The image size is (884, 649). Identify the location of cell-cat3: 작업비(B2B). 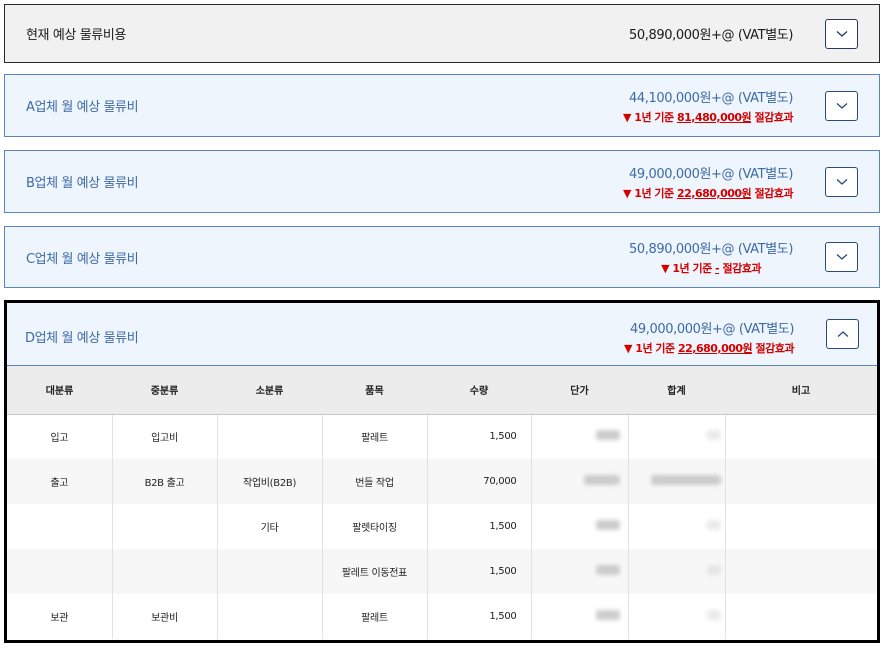
(270, 481).